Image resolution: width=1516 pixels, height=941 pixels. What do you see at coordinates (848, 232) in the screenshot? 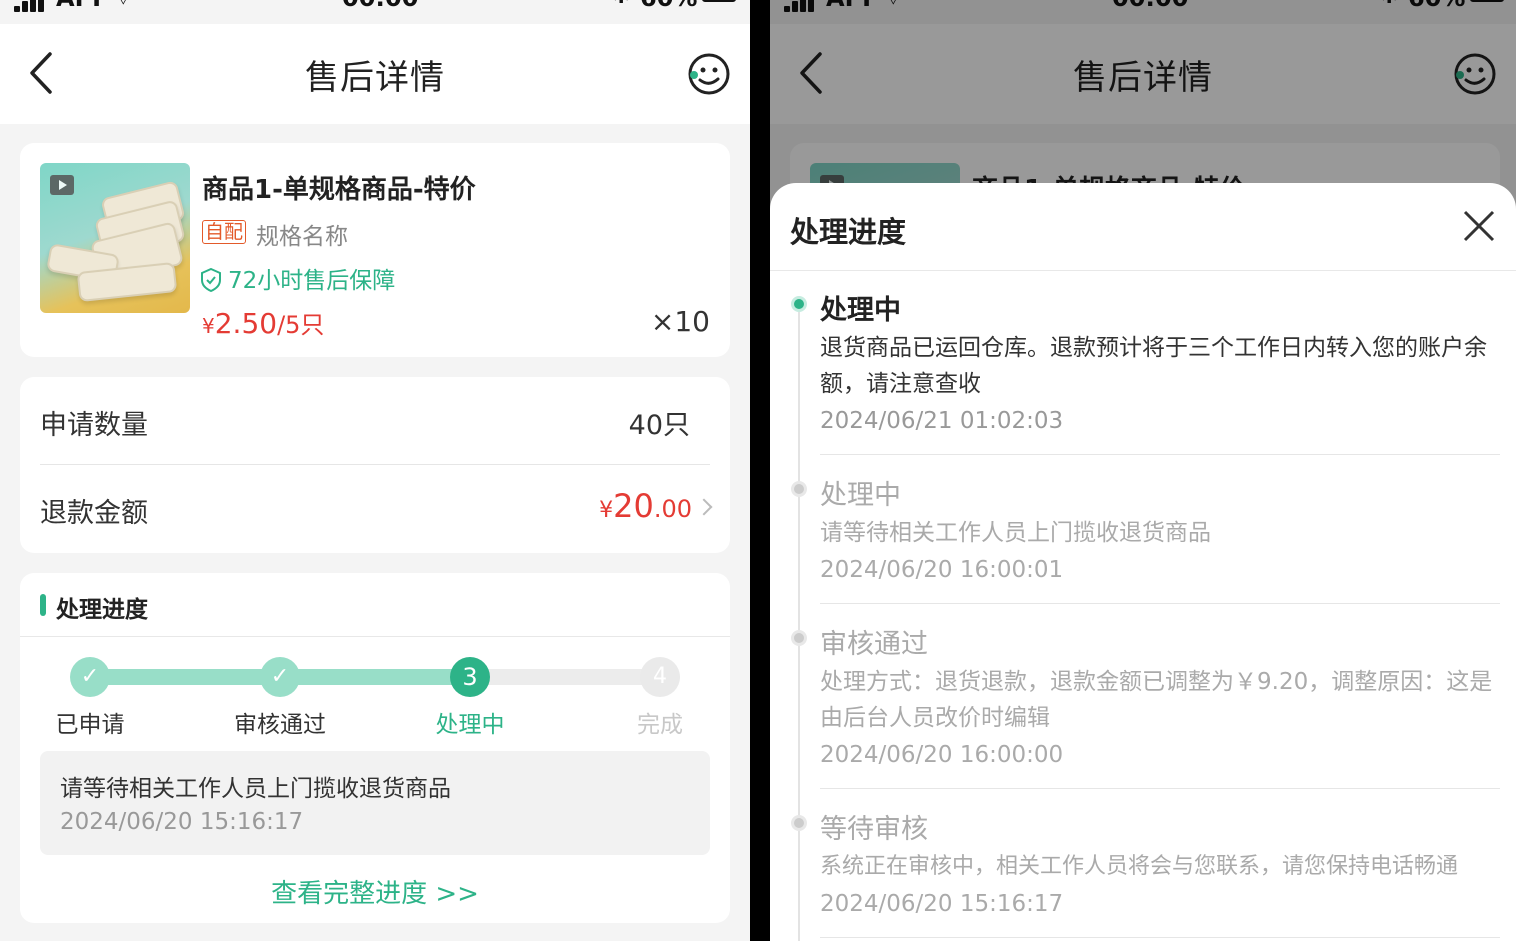
I see `sheet-title: 处理进度` at bounding box center [848, 232].